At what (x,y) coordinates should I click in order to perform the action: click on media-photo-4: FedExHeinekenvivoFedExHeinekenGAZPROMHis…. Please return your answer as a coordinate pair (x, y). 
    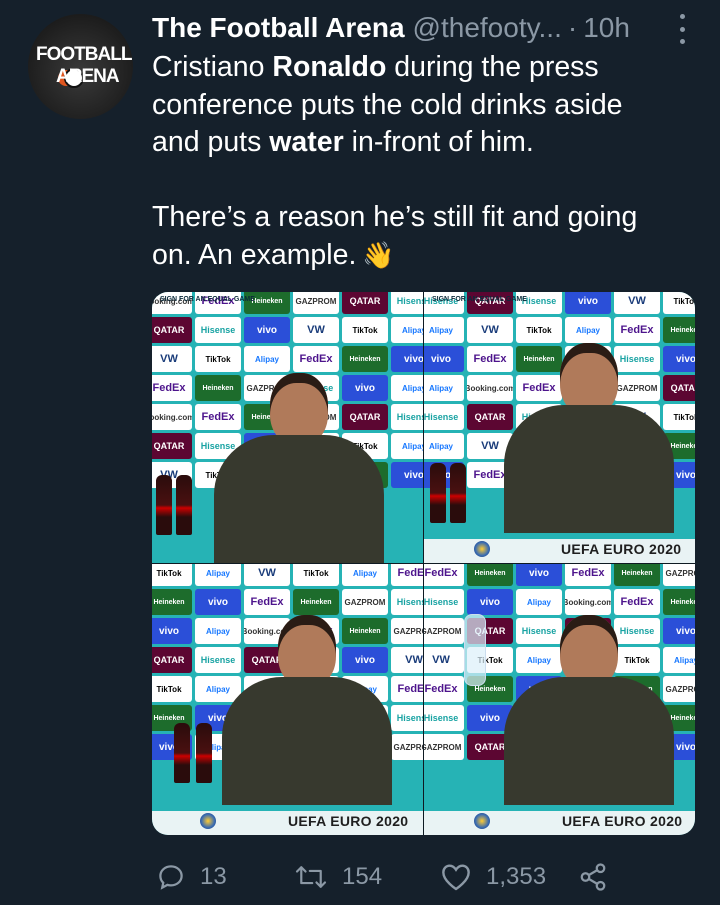
    Looking at the image, I should click on (559, 699).